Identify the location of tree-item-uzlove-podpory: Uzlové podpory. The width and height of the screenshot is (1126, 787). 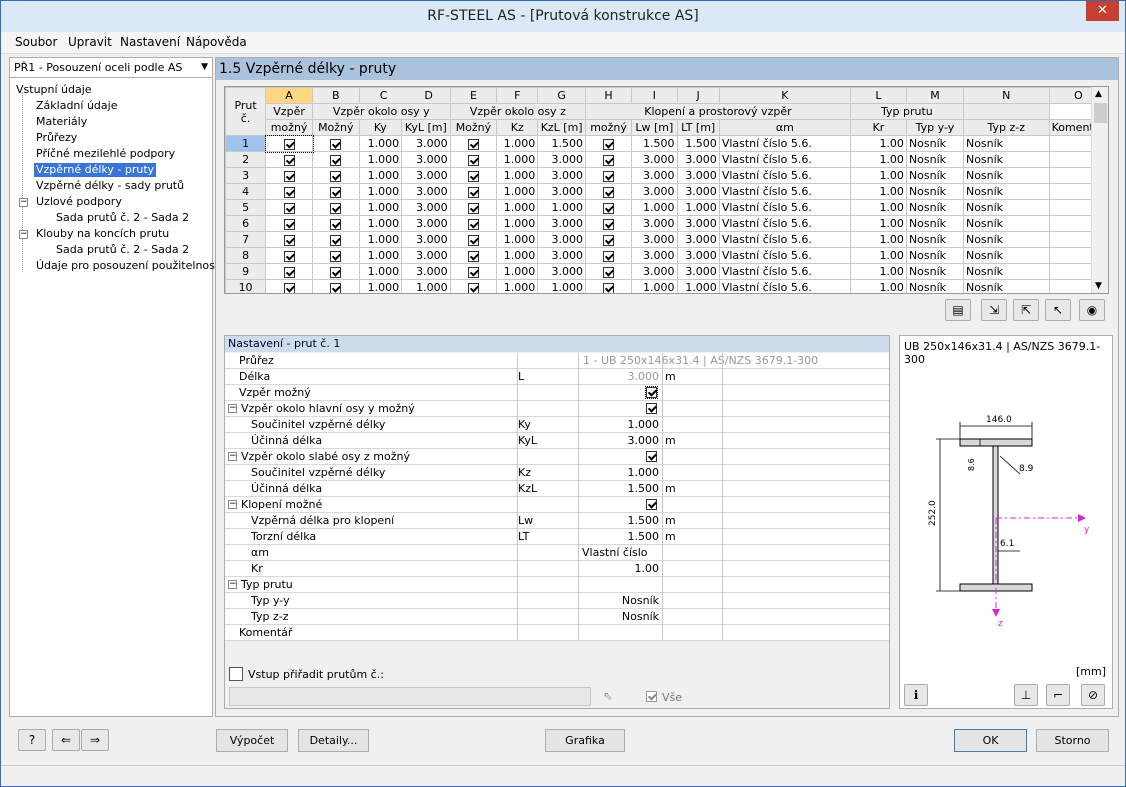
(79, 202).